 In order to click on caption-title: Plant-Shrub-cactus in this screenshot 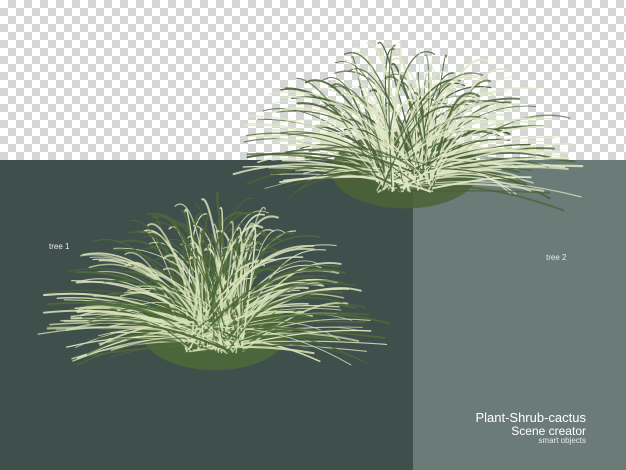, I will do `click(530, 417)`.